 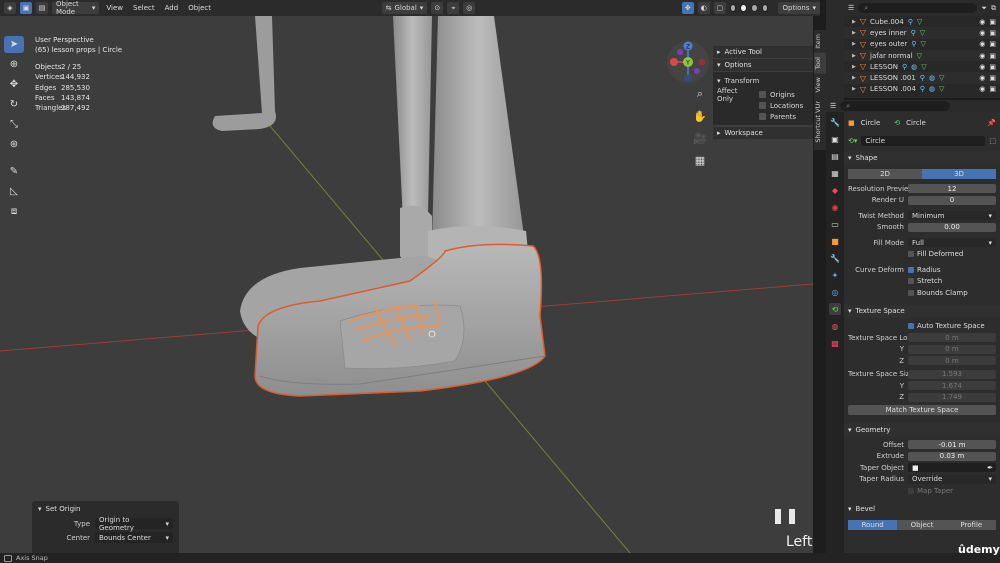 What do you see at coordinates (835, 258) in the screenshot?
I see `modifier-tab-icon: 🔧` at bounding box center [835, 258].